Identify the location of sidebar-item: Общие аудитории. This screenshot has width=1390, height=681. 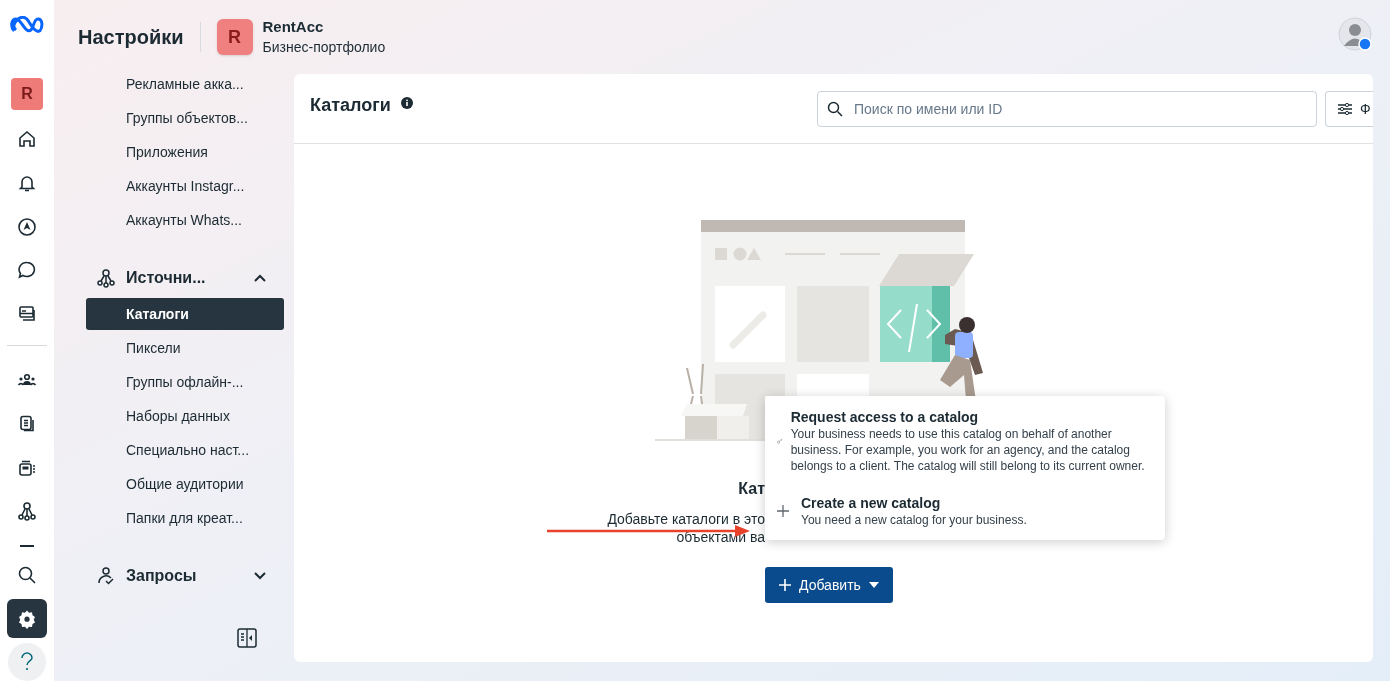
(185, 484).